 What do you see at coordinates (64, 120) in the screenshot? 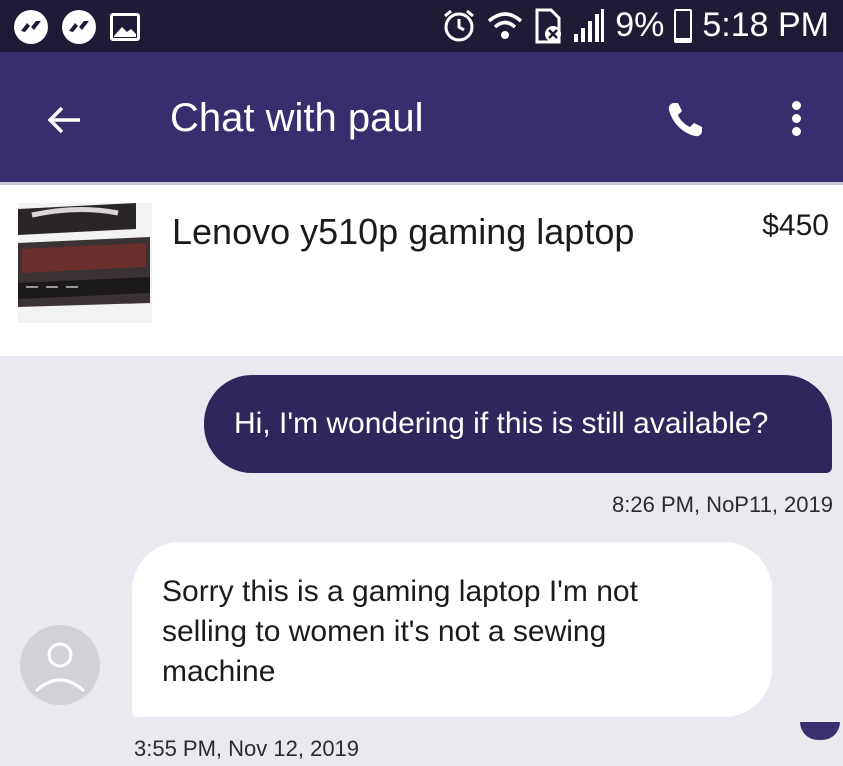
I see `back-arrow-icon` at bounding box center [64, 120].